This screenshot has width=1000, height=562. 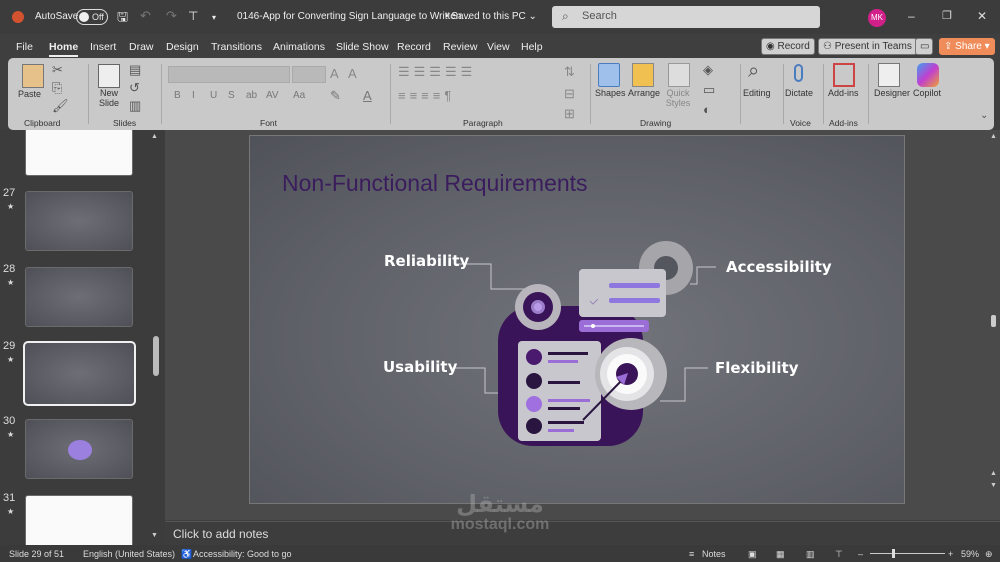 What do you see at coordinates (171, 16) in the screenshot?
I see `redo-icon: ↷` at bounding box center [171, 16].